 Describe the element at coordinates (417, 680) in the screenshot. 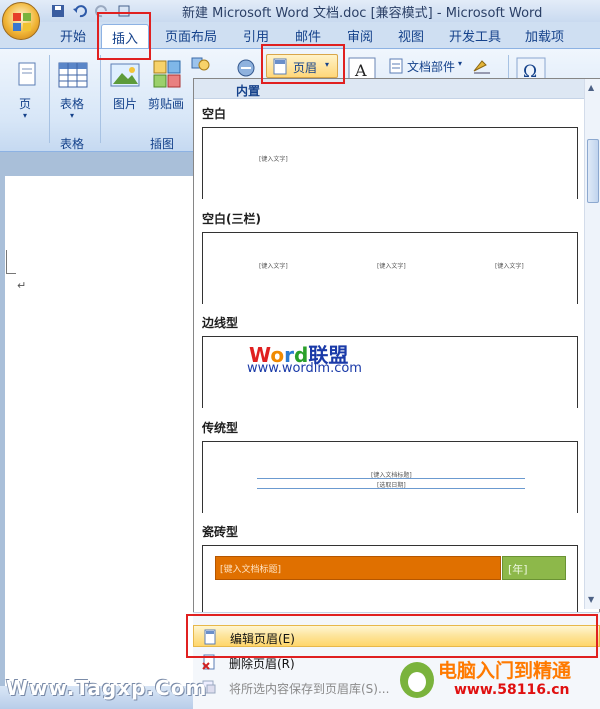

I see `site-logo-icon` at that location.